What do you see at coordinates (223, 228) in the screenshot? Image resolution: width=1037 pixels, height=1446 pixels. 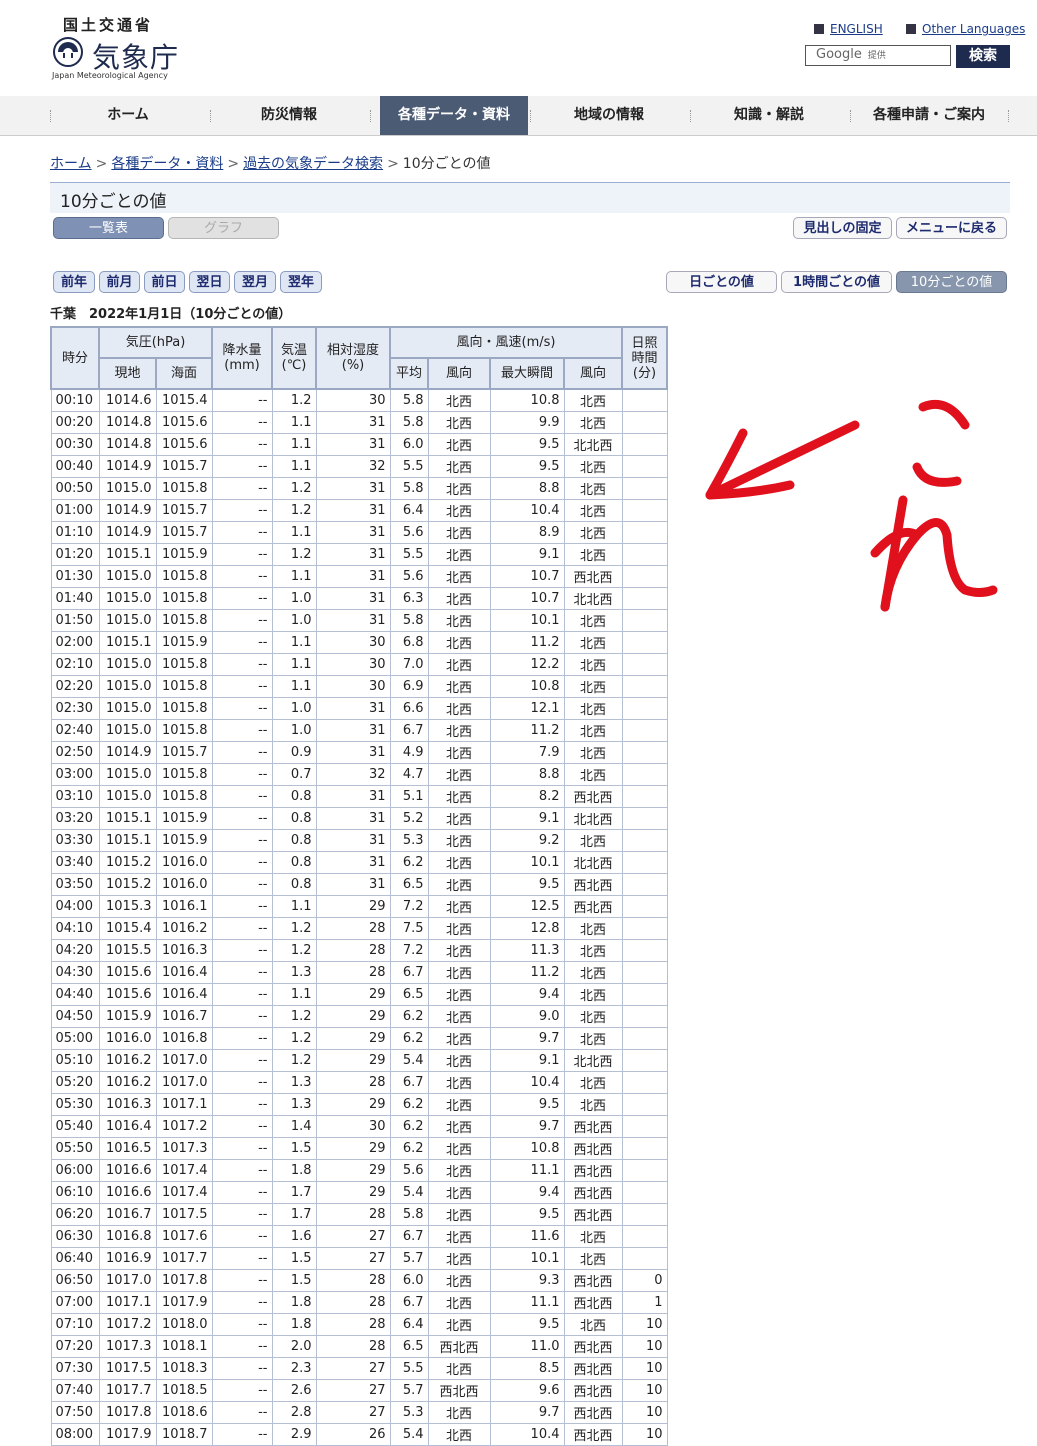 I see `tab-graph-view: グラフ` at bounding box center [223, 228].